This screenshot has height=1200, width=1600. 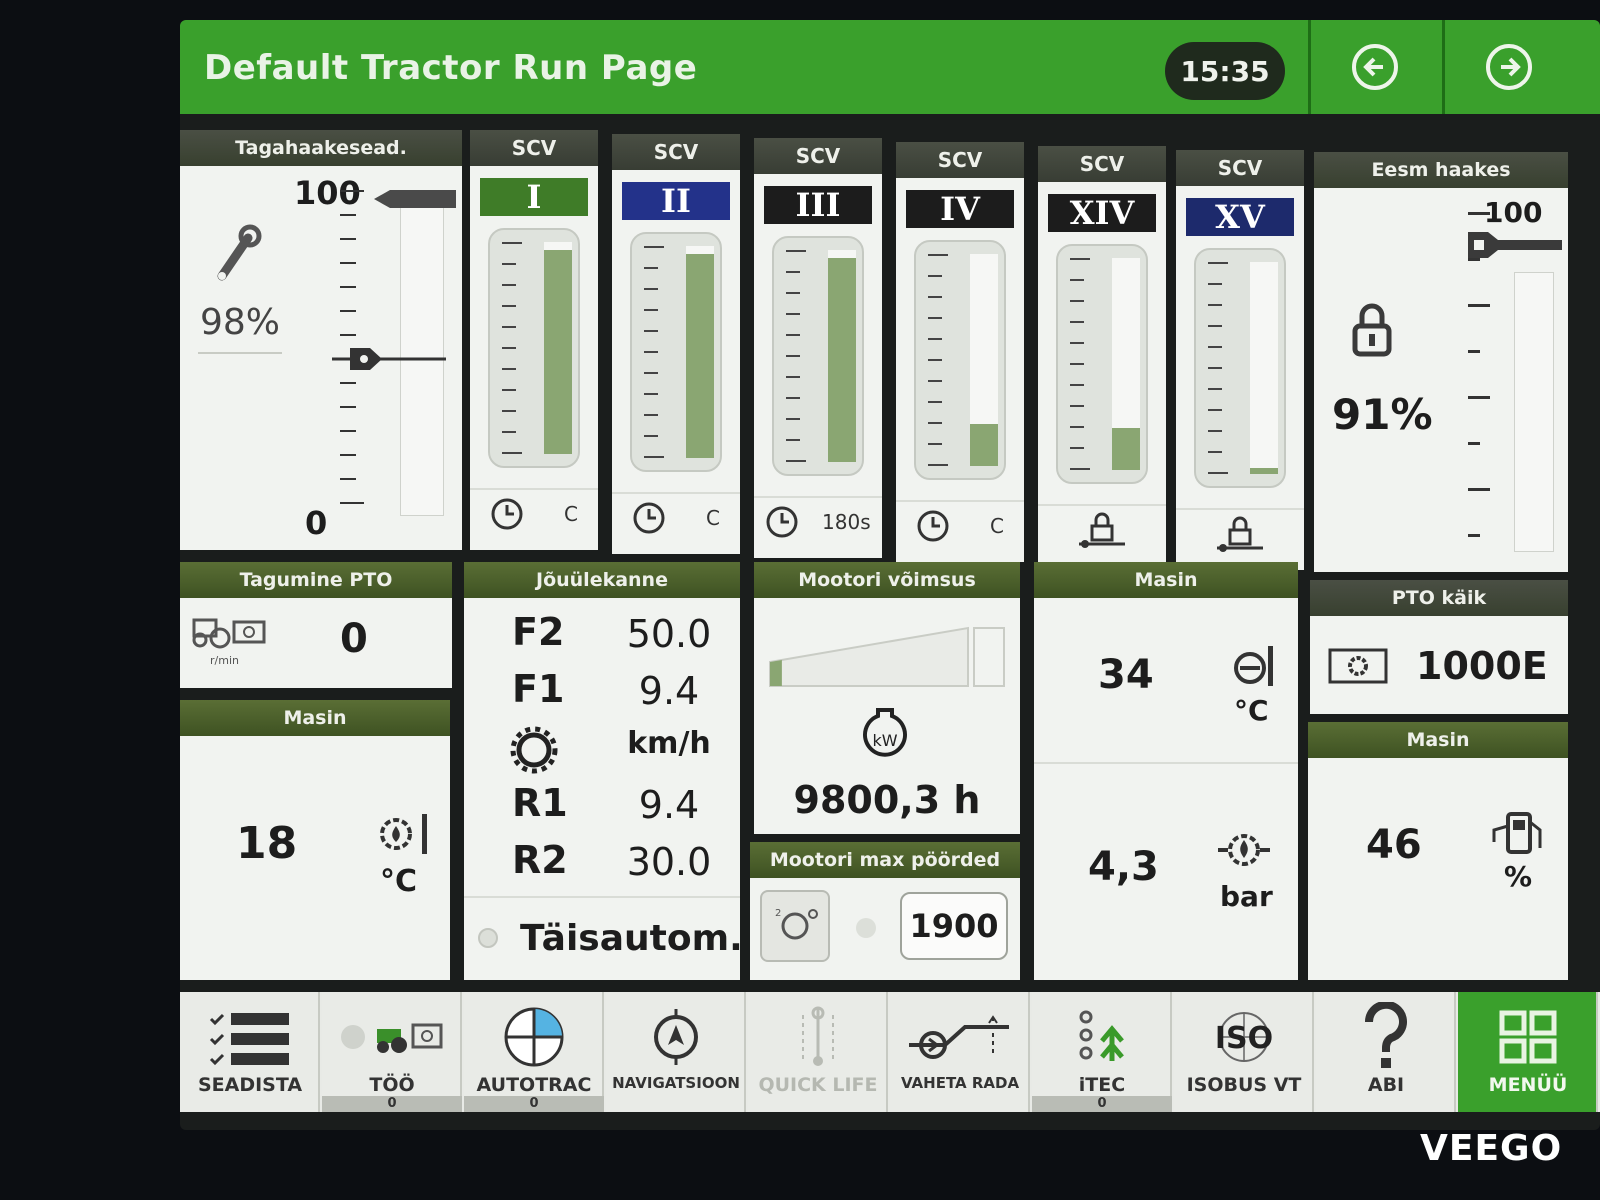 I want to click on scv-footer: C, so click(x=960, y=525).